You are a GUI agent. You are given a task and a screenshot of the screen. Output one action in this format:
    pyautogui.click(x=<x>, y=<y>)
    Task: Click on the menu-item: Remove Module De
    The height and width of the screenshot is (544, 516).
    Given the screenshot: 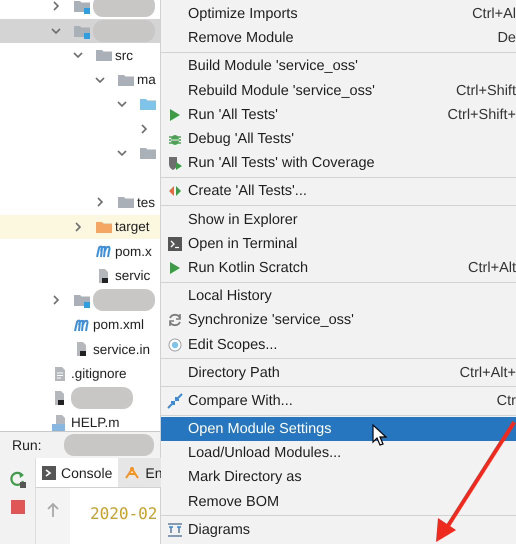 What is the action you would take?
    pyautogui.click(x=338, y=38)
    